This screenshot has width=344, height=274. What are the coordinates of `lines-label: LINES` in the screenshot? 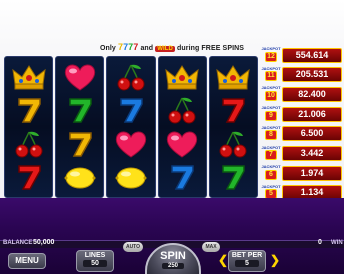 It's located at (95, 255).